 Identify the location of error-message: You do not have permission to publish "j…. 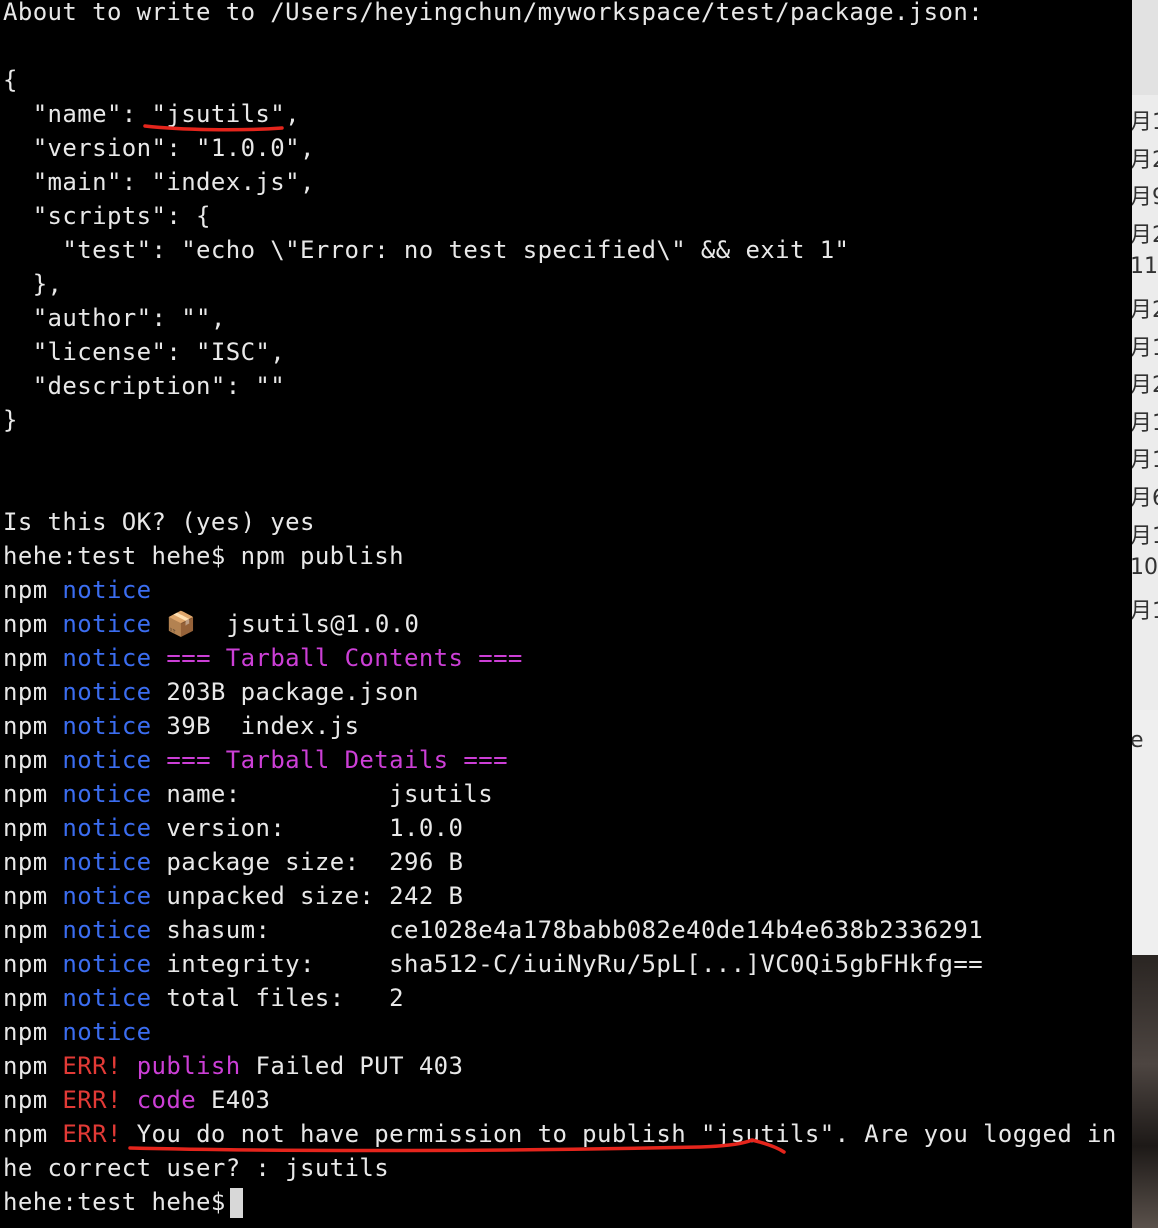
(626, 1134).